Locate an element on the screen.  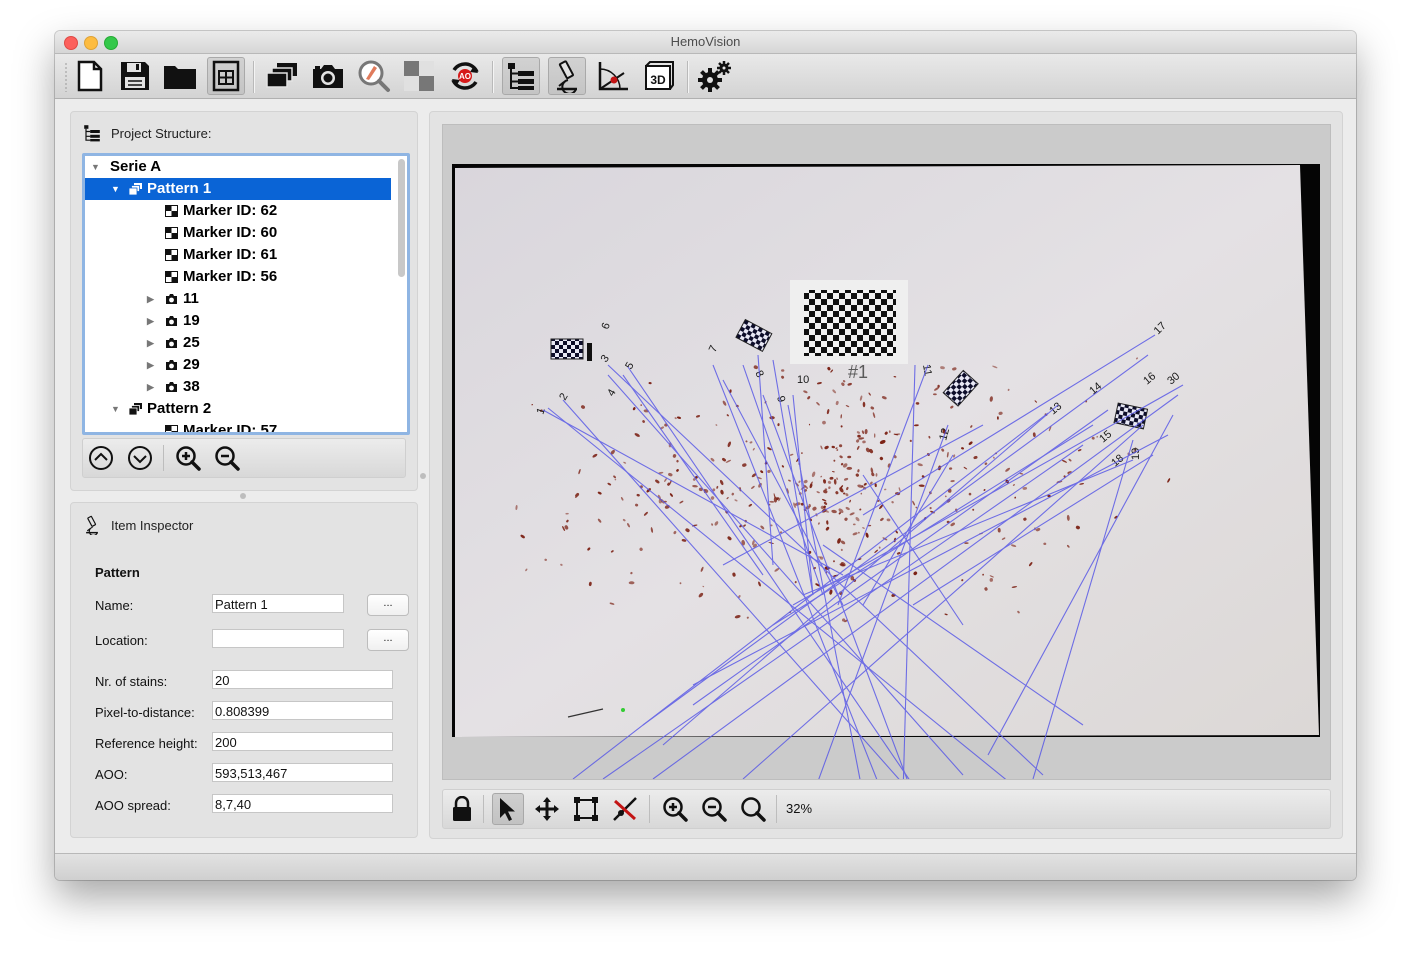
zoom-fit-button is located at coordinates (753, 809).